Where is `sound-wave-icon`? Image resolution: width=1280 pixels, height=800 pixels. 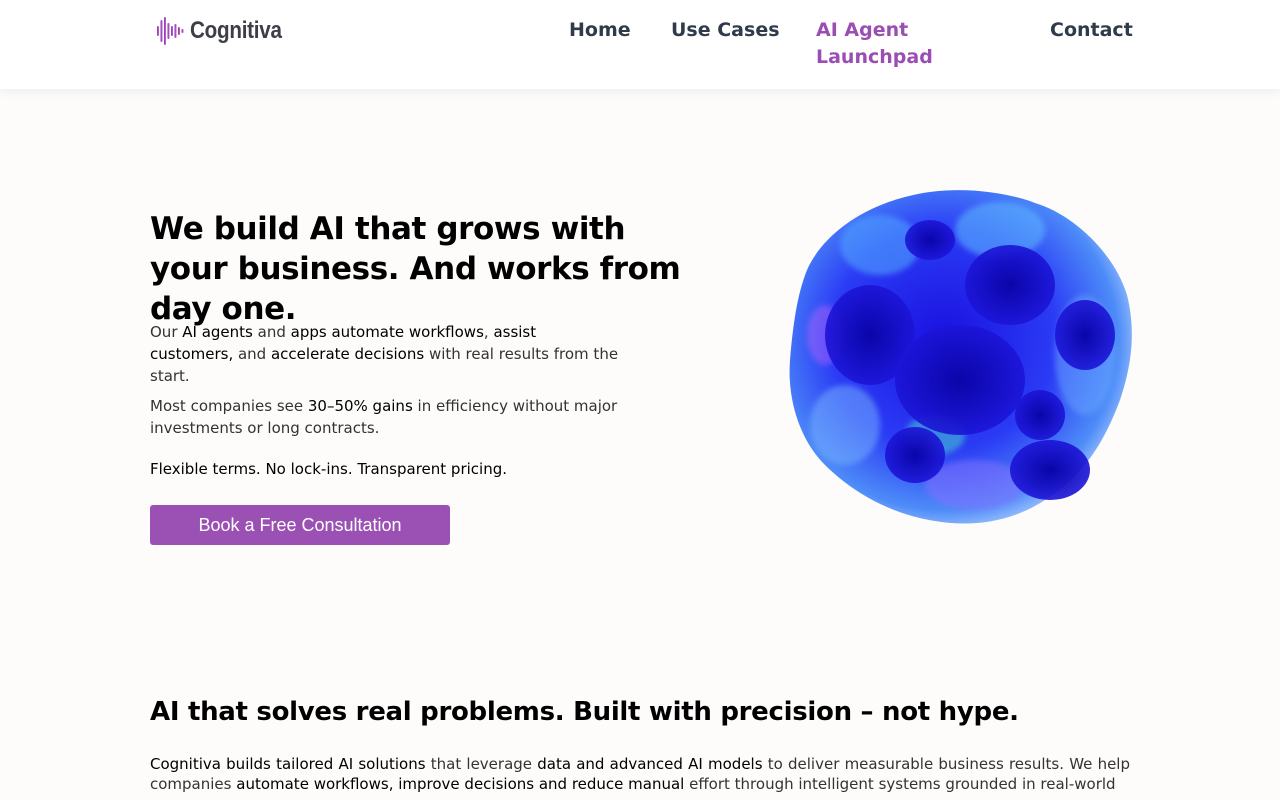 sound-wave-icon is located at coordinates (170, 31).